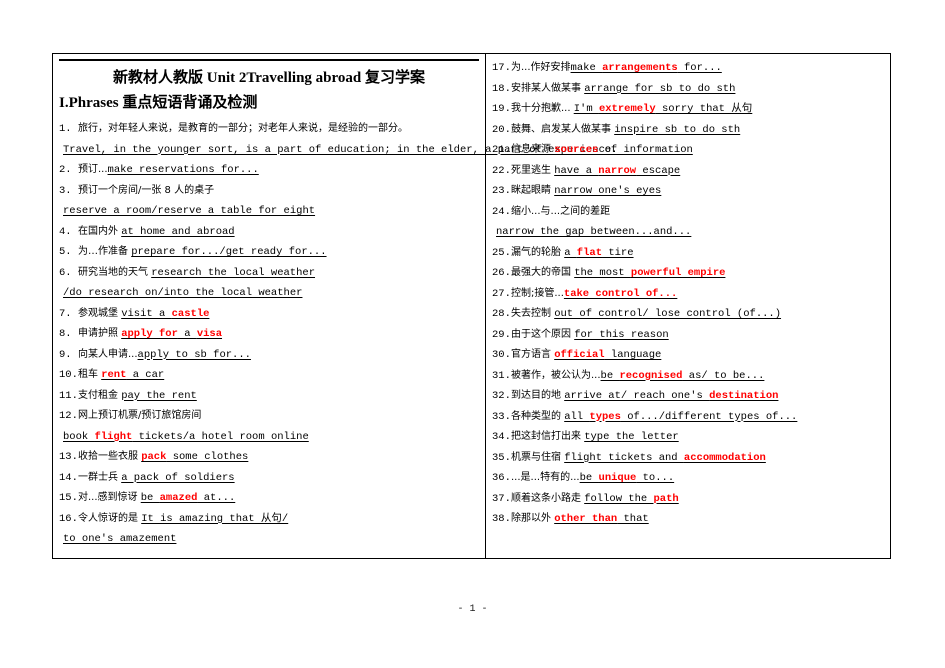  What do you see at coordinates (65, 334) in the screenshot?
I see `phrase-number: 8.` at bounding box center [65, 334].